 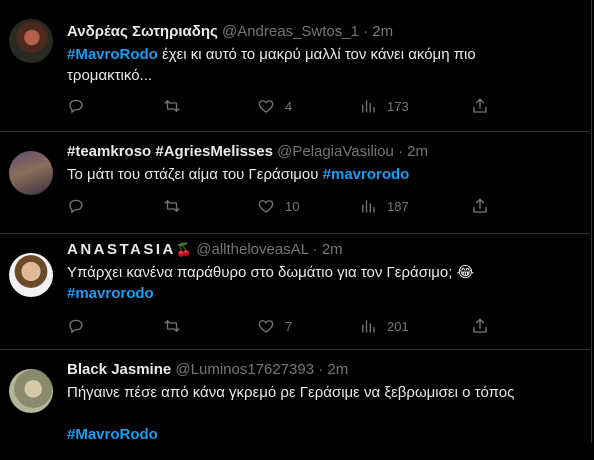 I want to click on view-count: 201, so click(x=398, y=326).